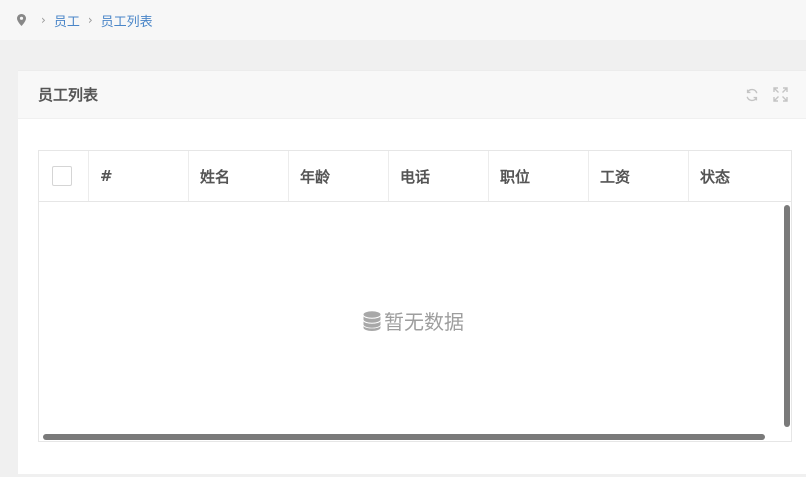 The height and width of the screenshot is (477, 806). Describe the element at coordinates (766, 95) in the screenshot. I see `panel-tools` at that location.